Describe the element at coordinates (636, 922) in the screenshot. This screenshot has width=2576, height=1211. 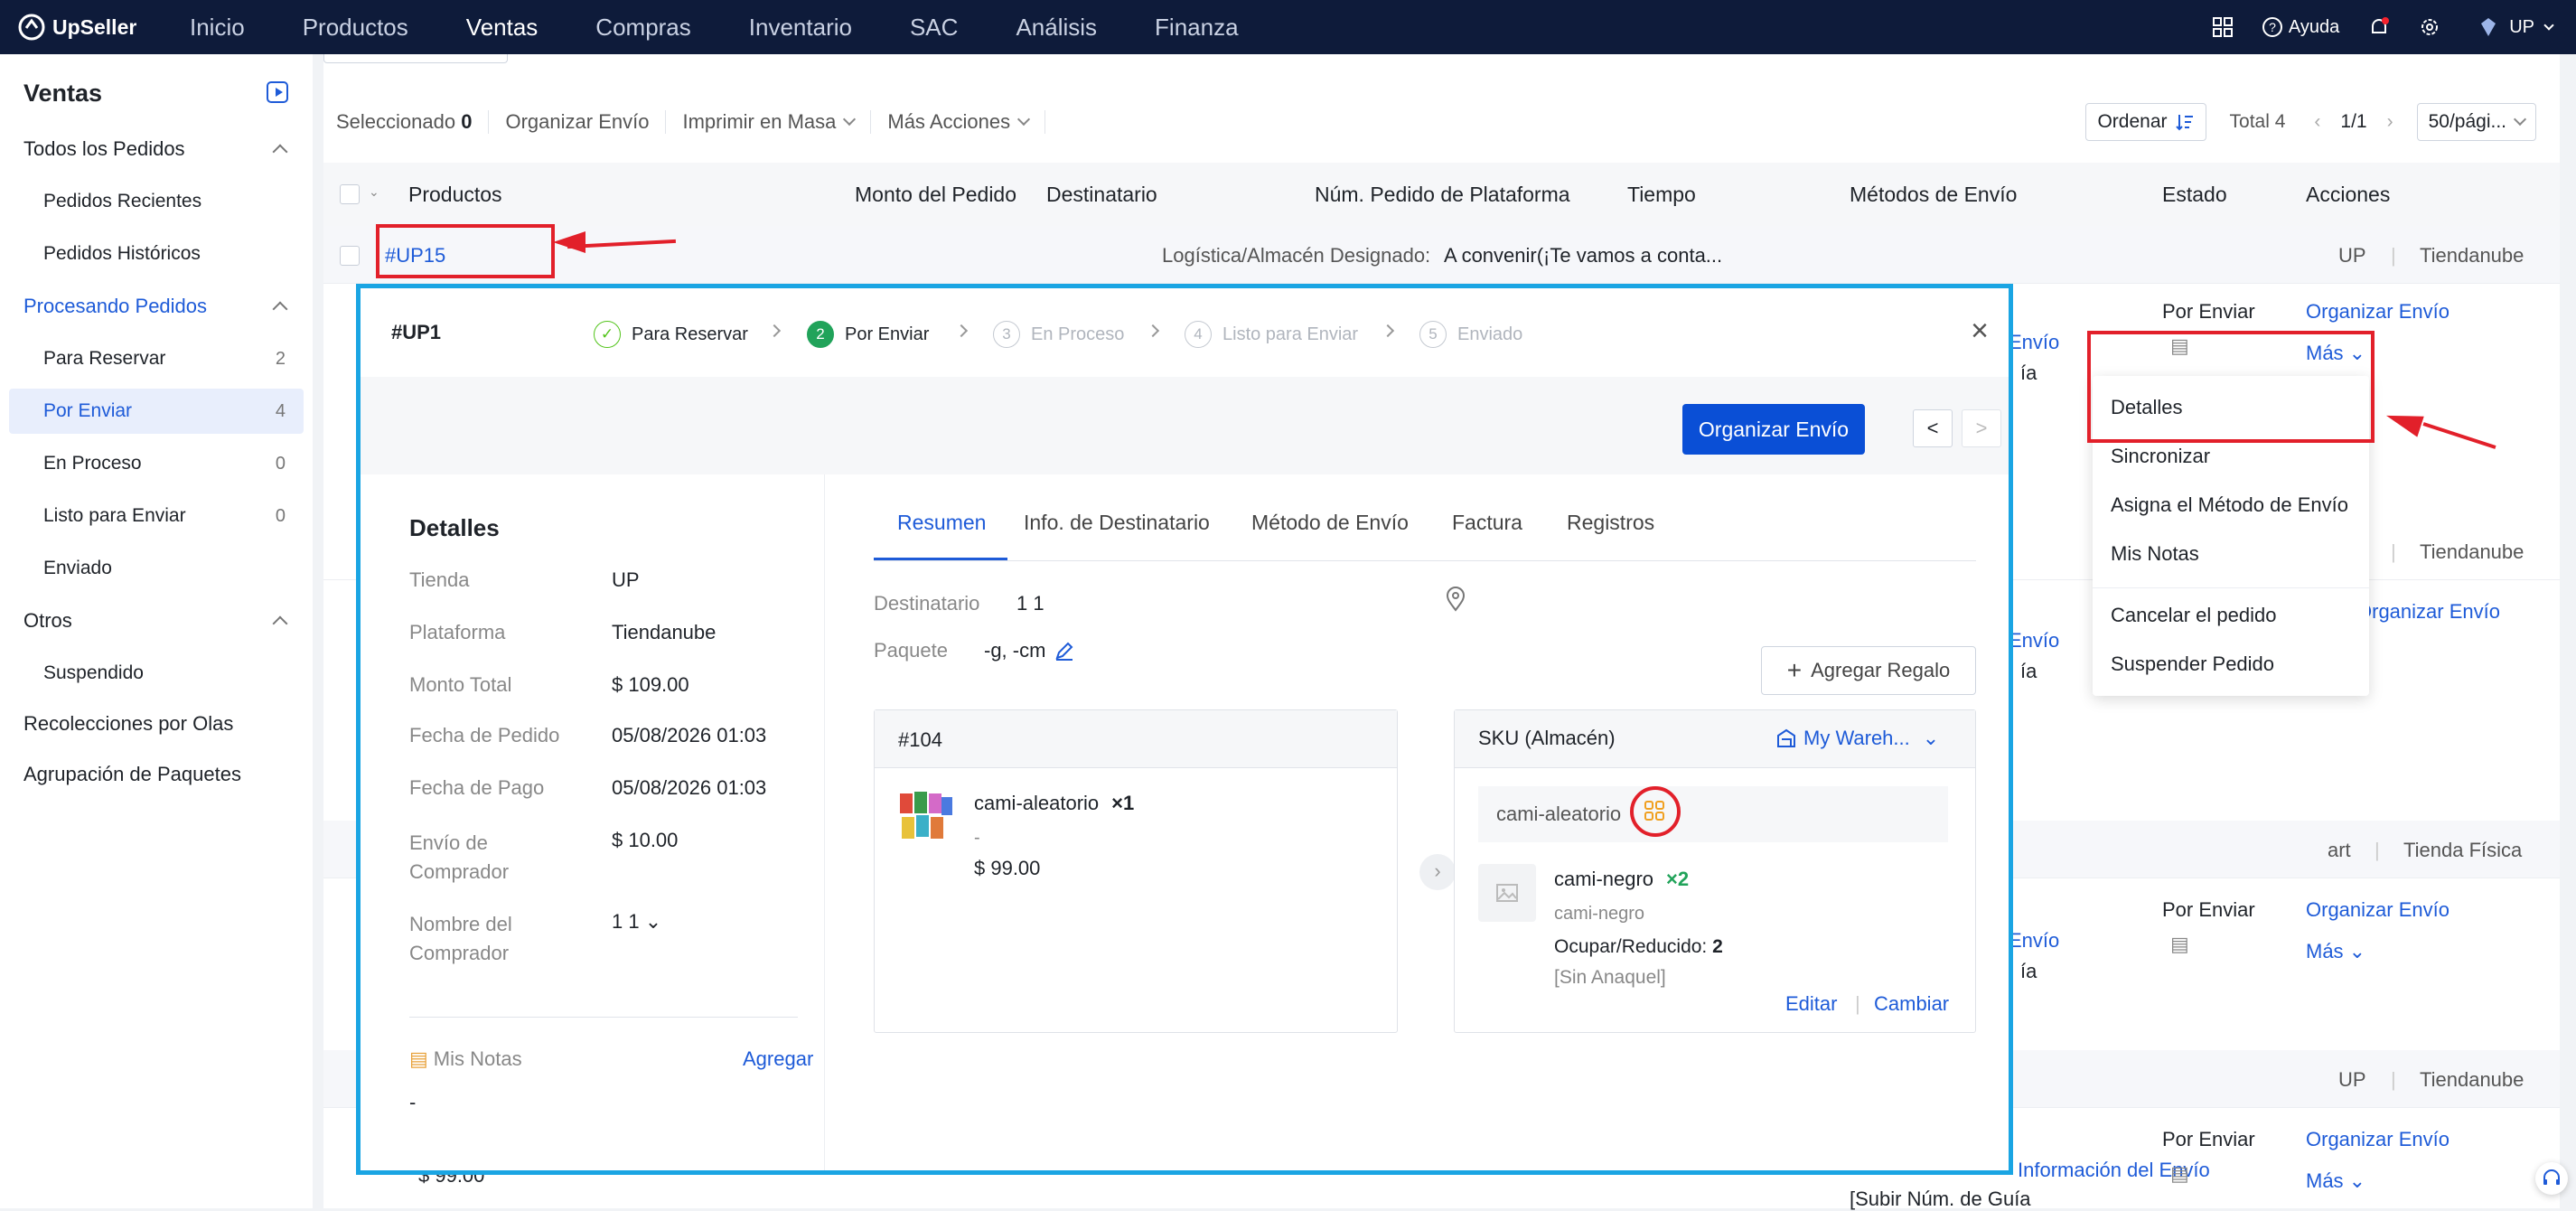
I see `buyer-name-dropdown: 1 1 ⌄` at that location.